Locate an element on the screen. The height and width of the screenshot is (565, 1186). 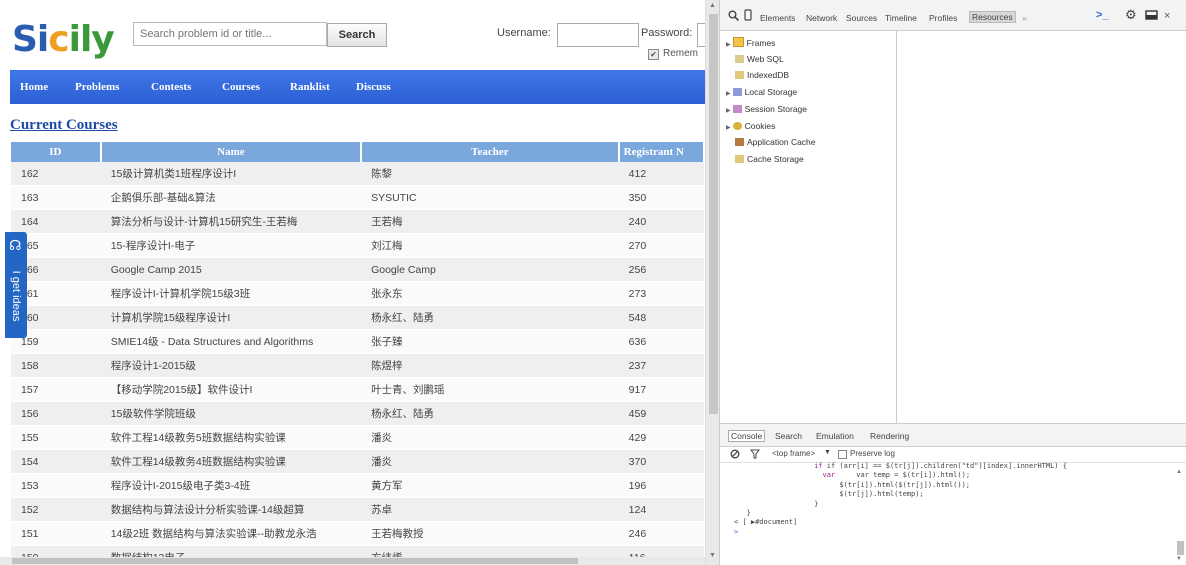
tree-indexeddb: IndexedDB is located at coordinates (762, 75).